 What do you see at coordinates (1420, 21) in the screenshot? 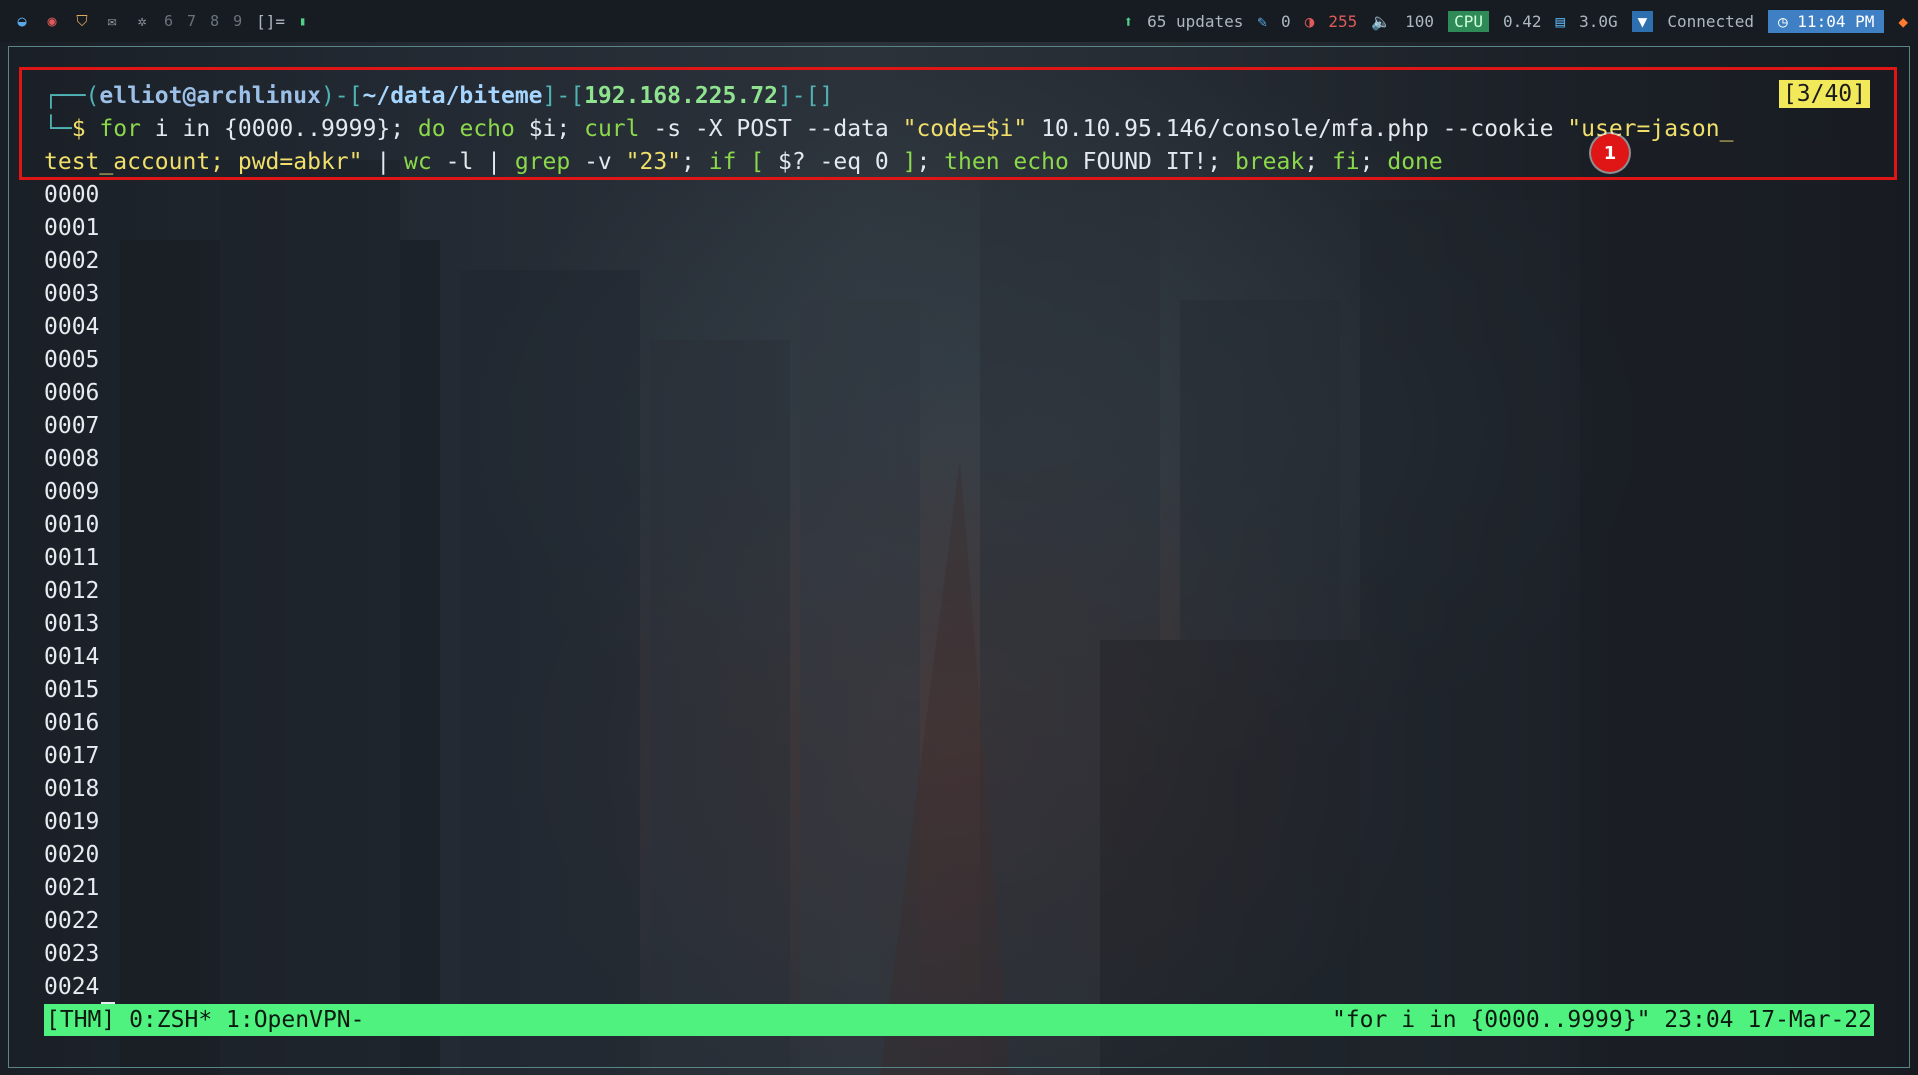
I see `volume-value: 100` at bounding box center [1420, 21].